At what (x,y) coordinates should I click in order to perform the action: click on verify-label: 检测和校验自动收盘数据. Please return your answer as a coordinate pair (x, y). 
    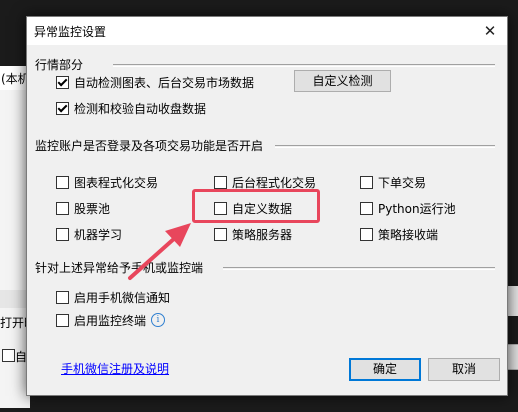
    Looking at the image, I should click on (140, 108).